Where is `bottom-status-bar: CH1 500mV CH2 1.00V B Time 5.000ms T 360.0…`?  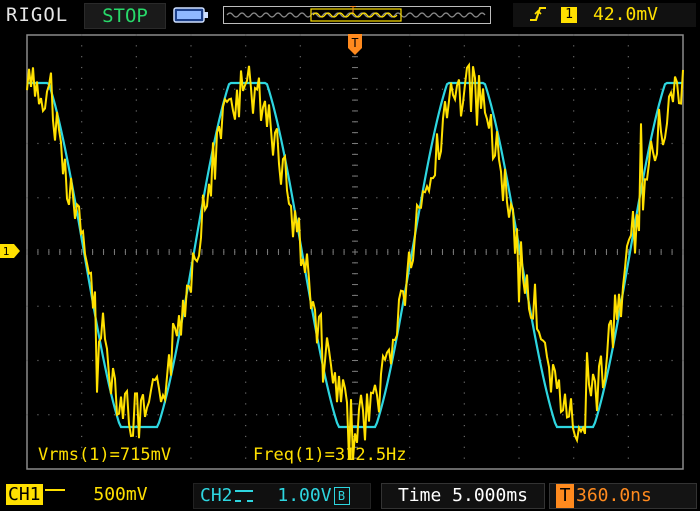 bottom-status-bar: CH1 500mV CH2 1.00V B Time 5.000ms T 360.0… is located at coordinates (350, 495).